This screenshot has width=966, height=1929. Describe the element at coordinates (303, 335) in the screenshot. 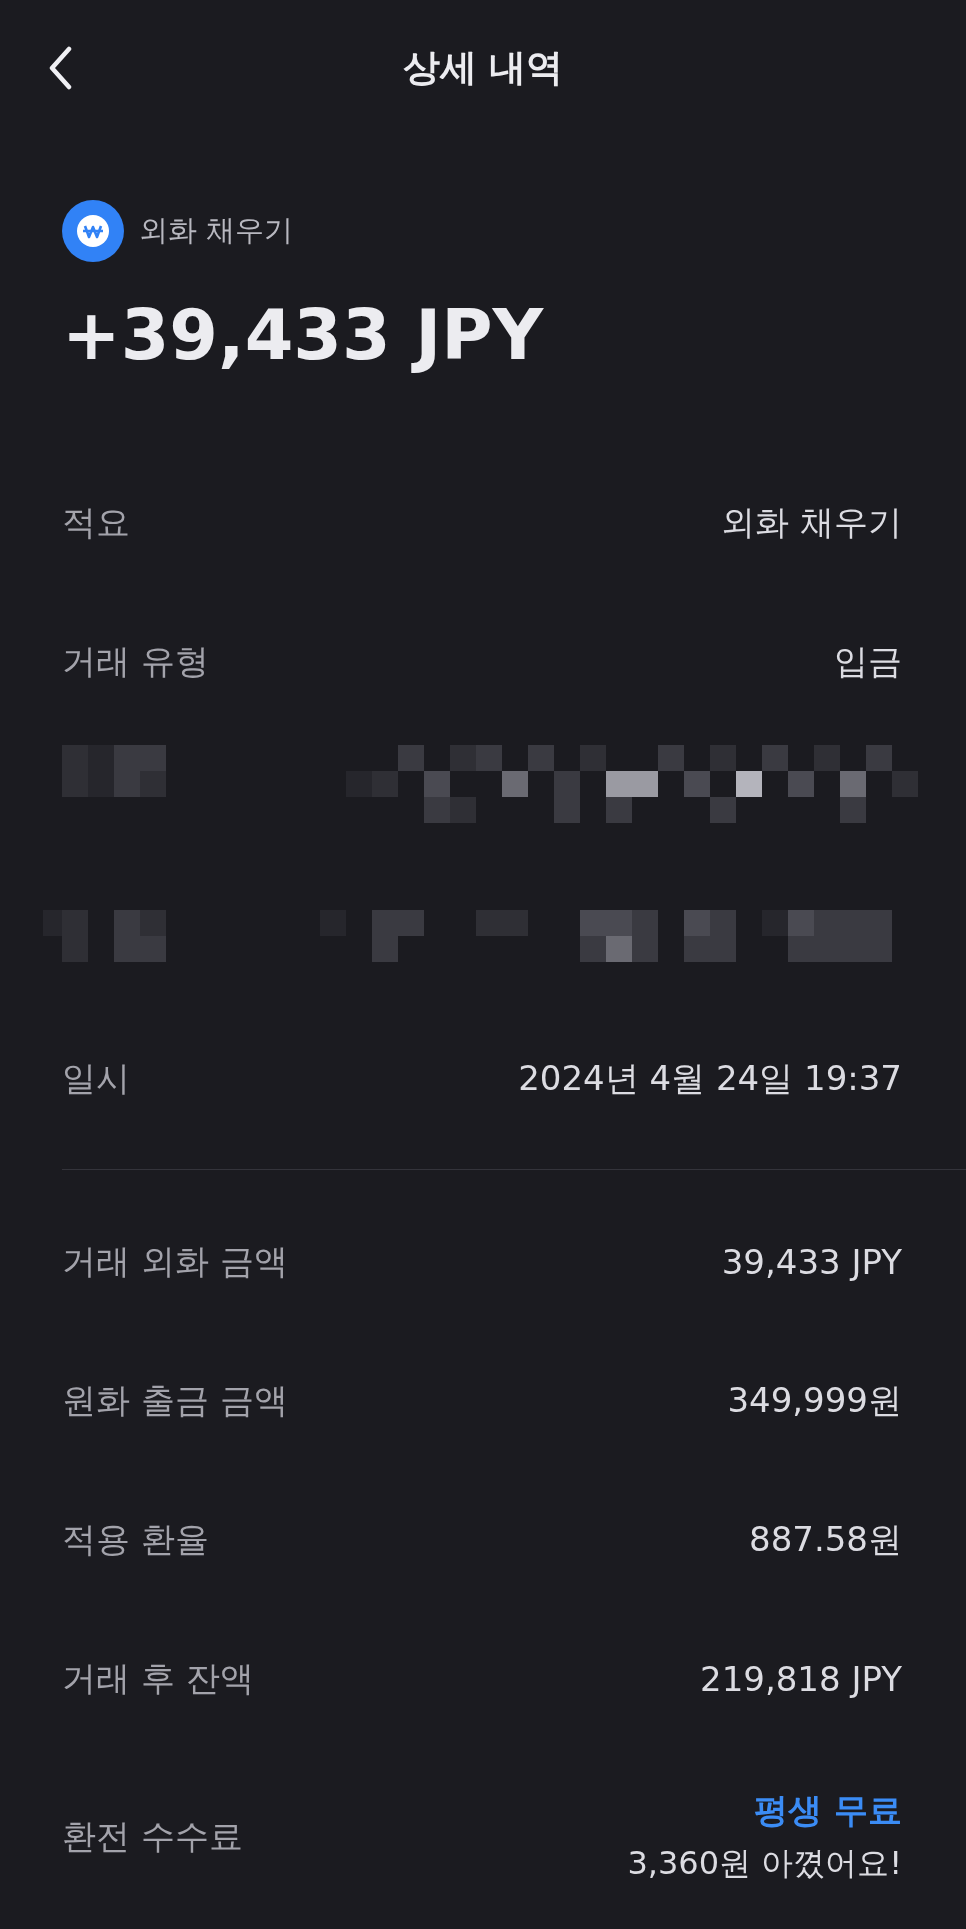

I see `amount-text: +39,433 JPY` at that location.